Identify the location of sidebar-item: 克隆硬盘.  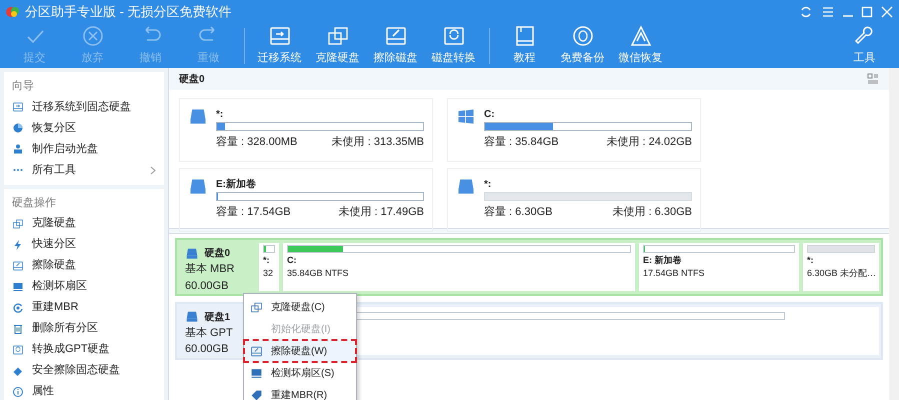
(84, 223).